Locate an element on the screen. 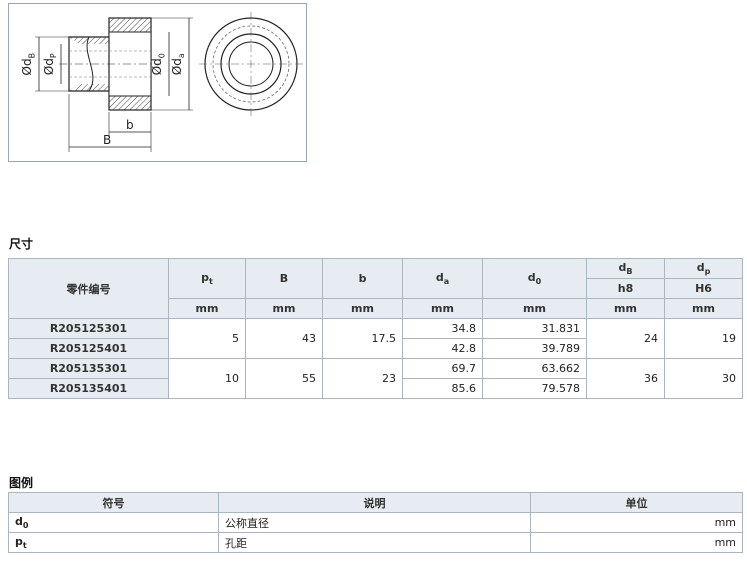 This screenshot has width=747, height=561. cell-da: 34.8 is located at coordinates (442, 328).